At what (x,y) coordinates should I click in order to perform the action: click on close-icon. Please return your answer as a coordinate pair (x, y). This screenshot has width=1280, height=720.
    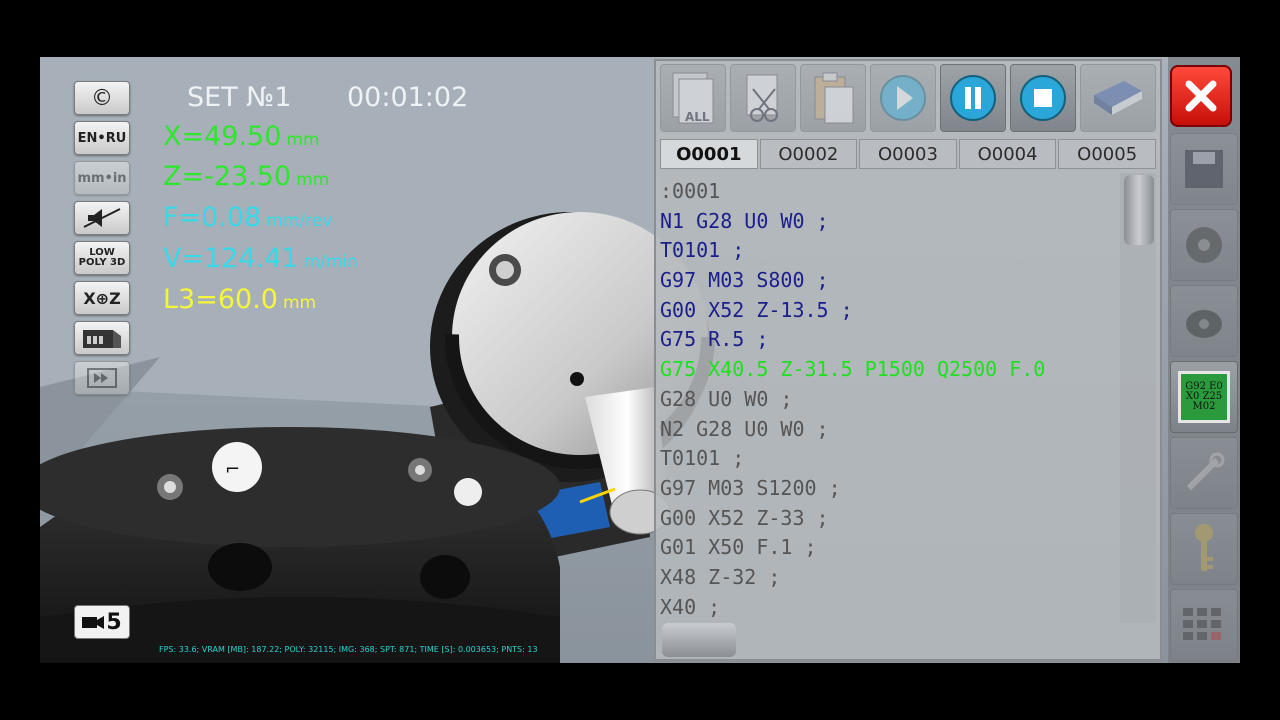
    Looking at the image, I should click on (1201, 96).